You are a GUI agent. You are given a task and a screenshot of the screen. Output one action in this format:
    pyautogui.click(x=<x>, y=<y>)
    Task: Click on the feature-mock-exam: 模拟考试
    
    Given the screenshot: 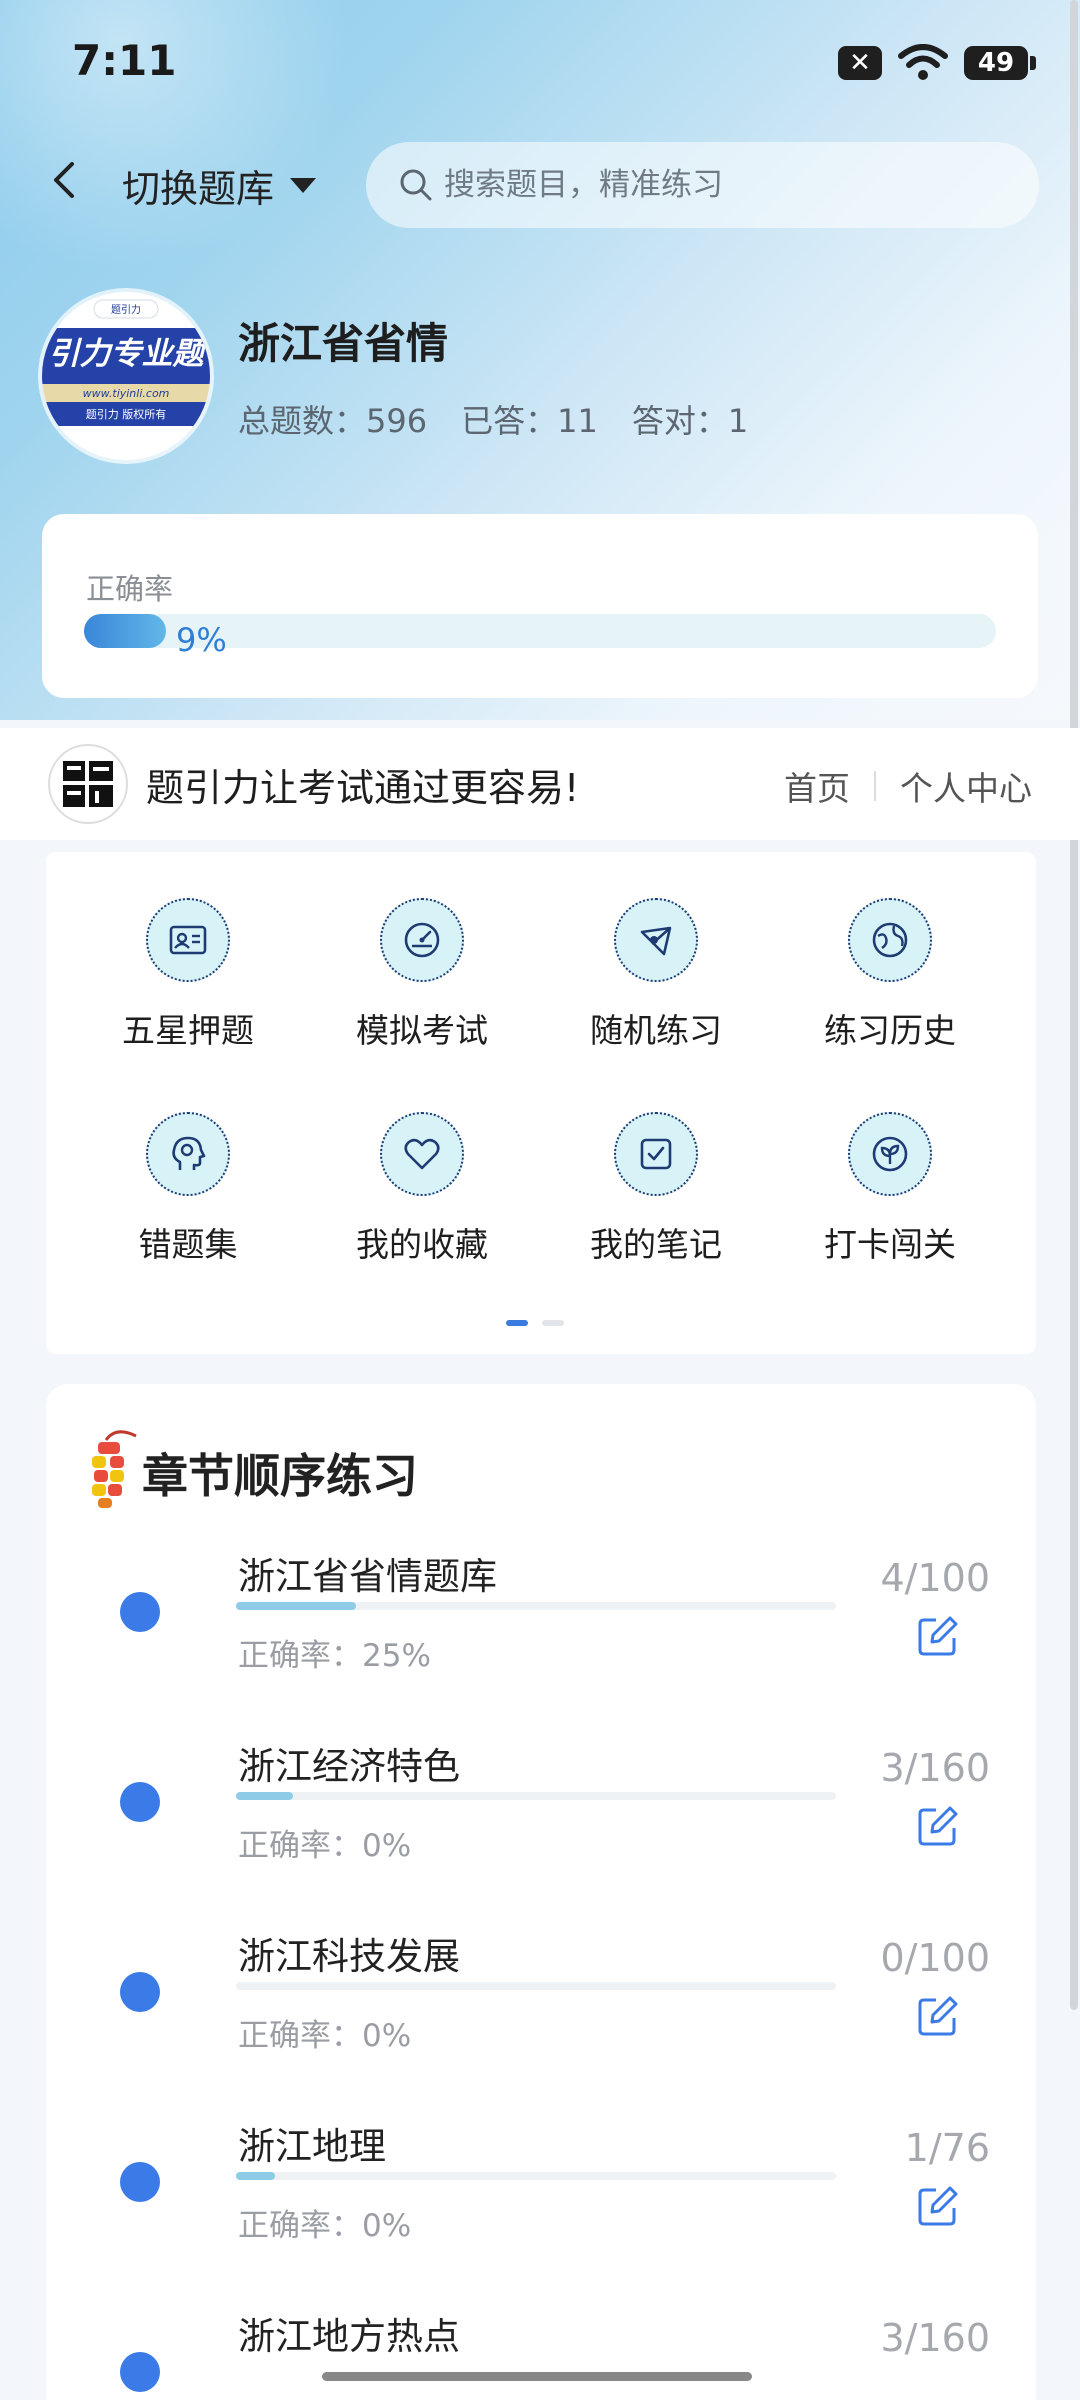 What is the action you would take?
    pyautogui.click(x=422, y=975)
    